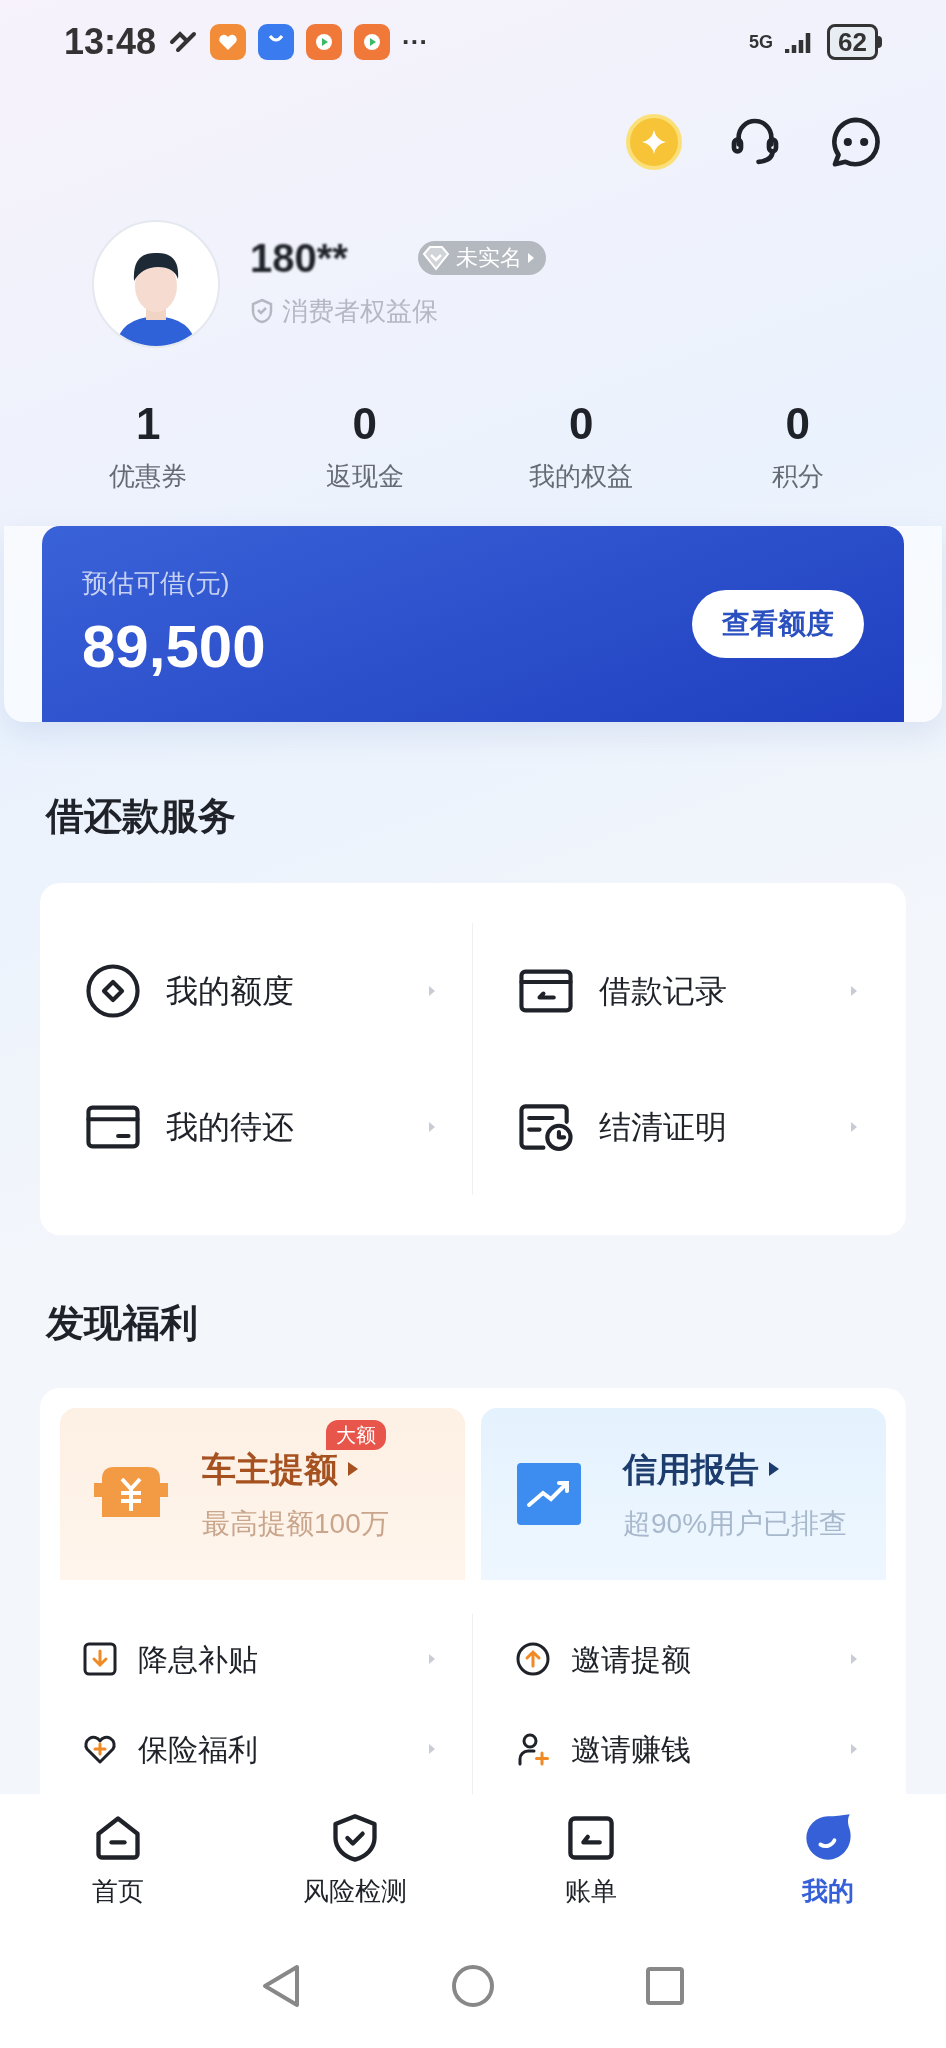 This screenshot has height=2048, width=946. What do you see at coordinates (283, 1659) in the screenshot?
I see `welfare-item: 降息补贴` at bounding box center [283, 1659].